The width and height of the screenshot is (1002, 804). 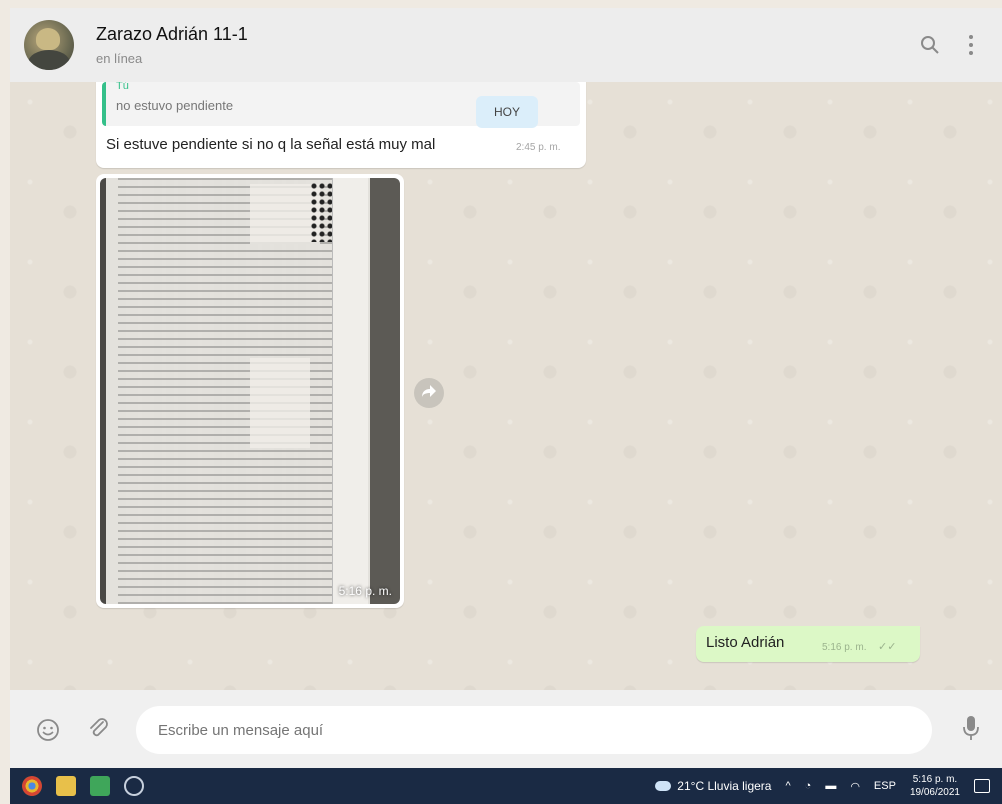 What do you see at coordinates (175, 105) in the screenshot?
I see `quote-text: no estuvo pendiente` at bounding box center [175, 105].